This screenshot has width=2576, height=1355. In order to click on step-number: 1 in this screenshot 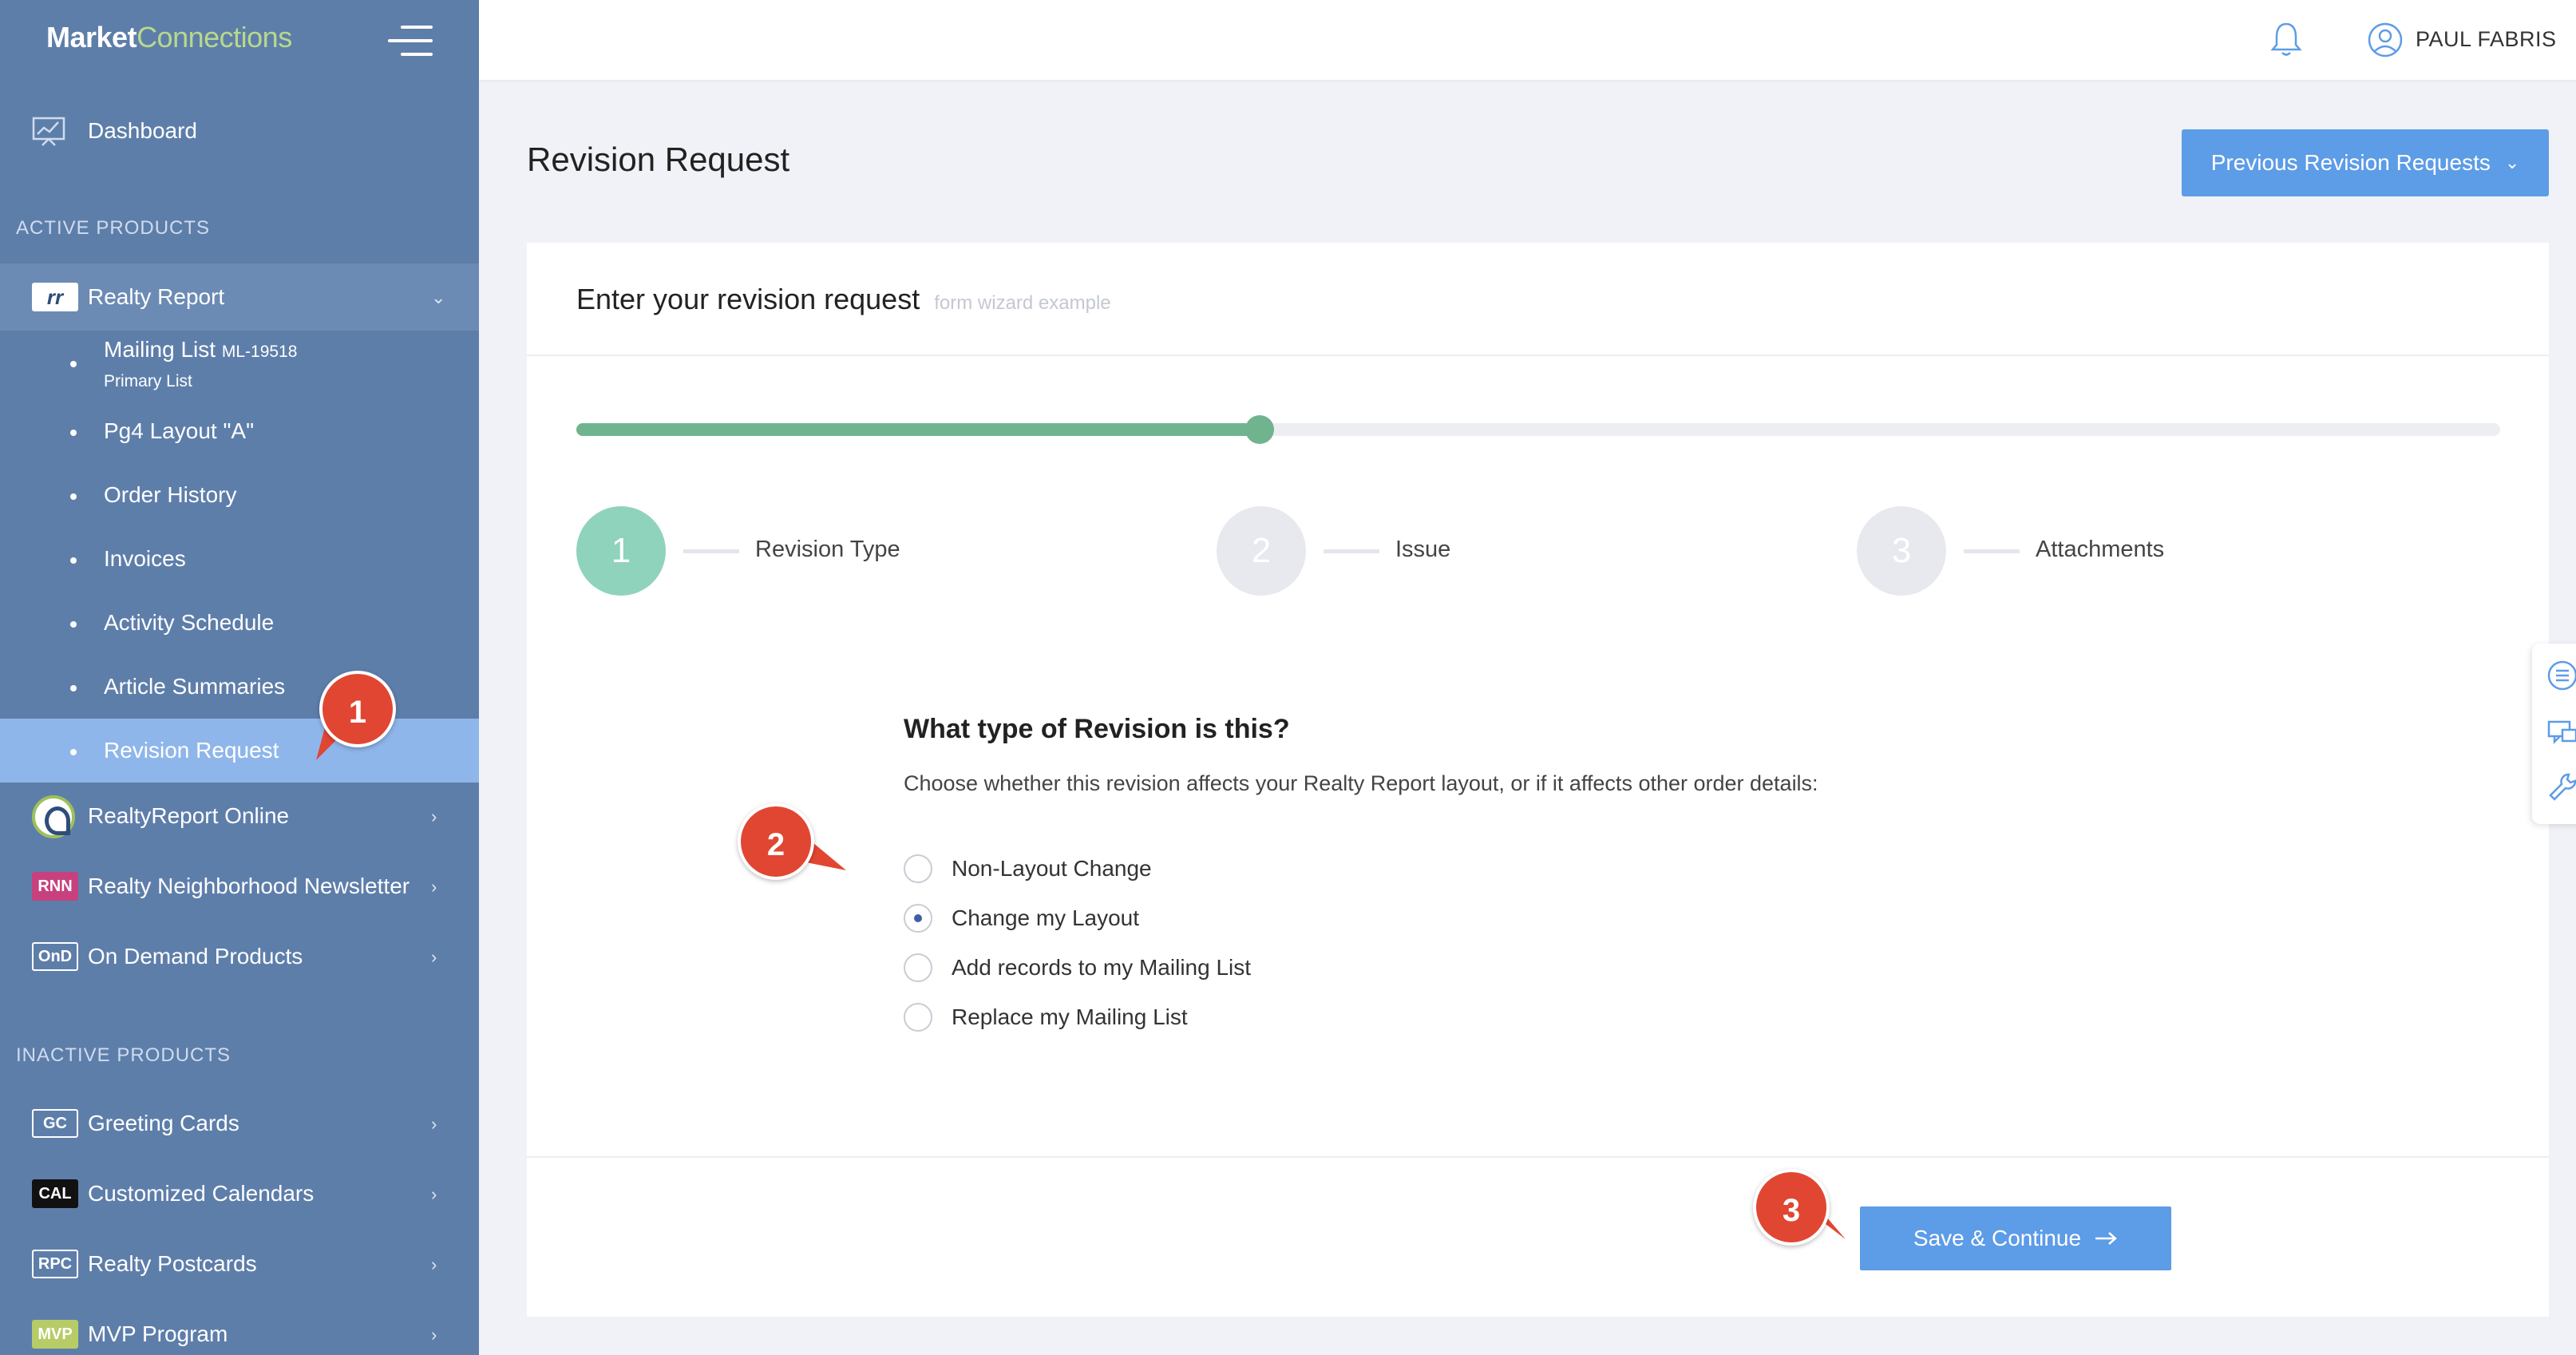, I will do `click(621, 551)`.